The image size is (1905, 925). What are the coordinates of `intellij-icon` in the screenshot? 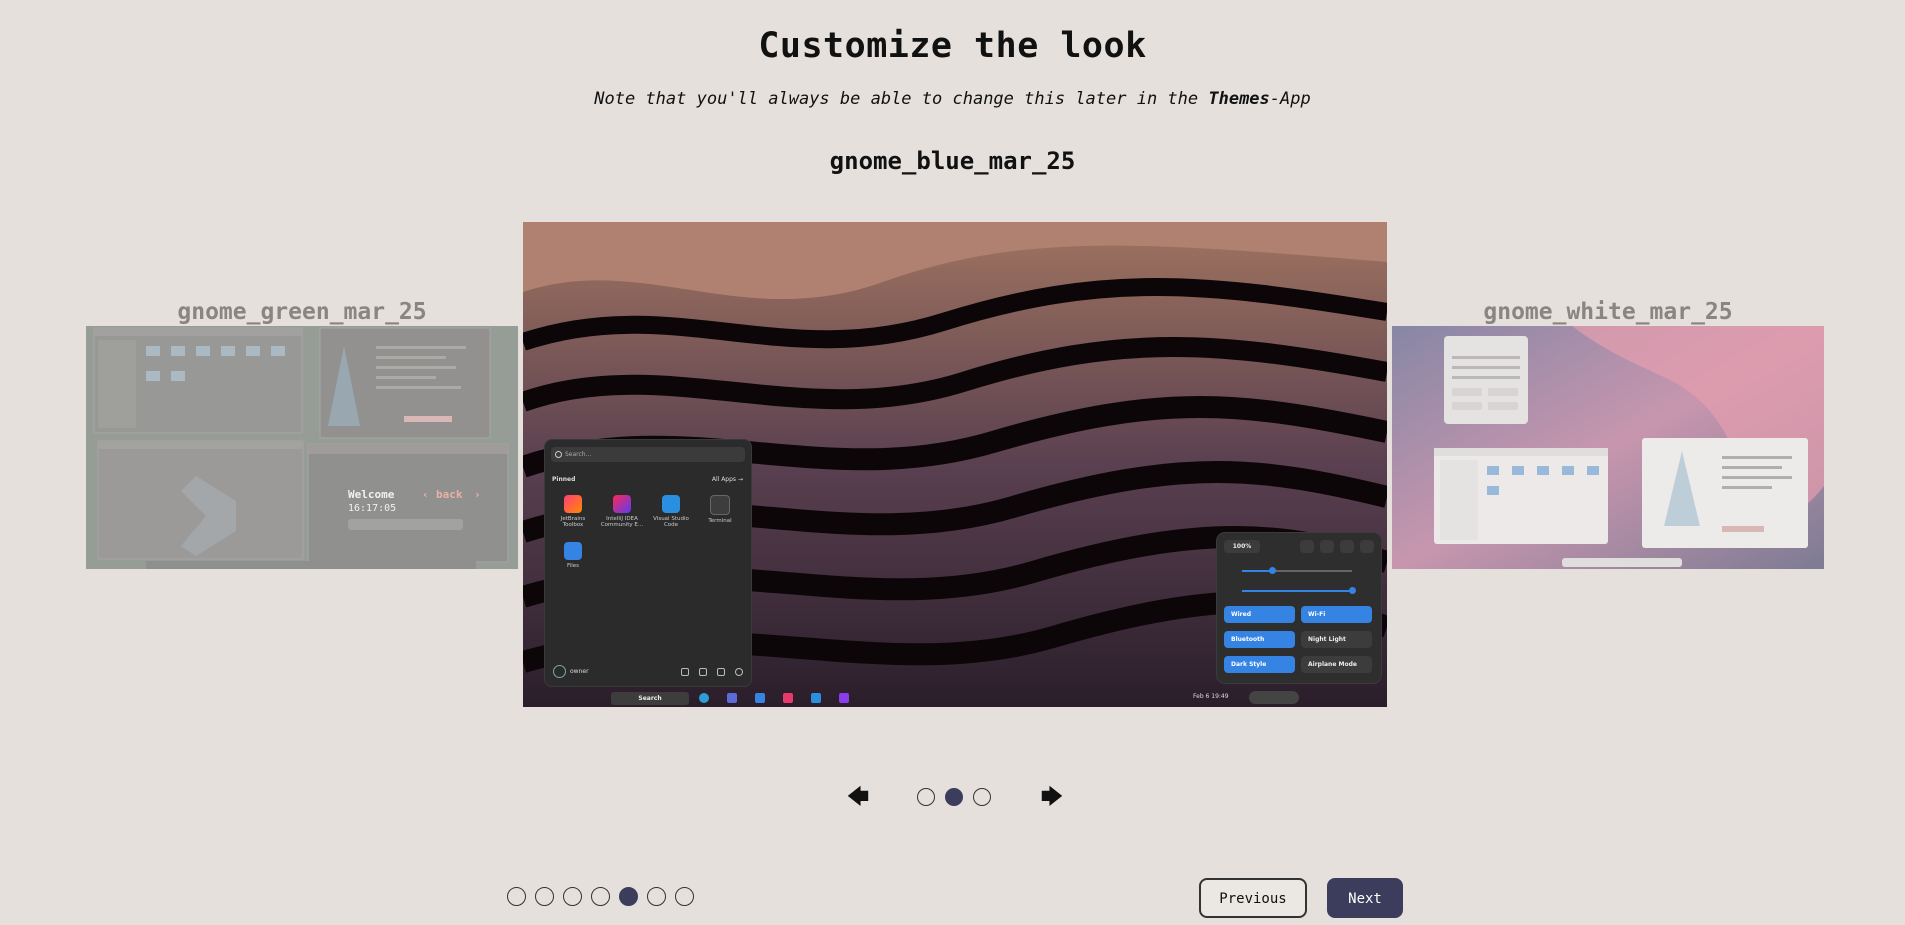 It's located at (844, 698).